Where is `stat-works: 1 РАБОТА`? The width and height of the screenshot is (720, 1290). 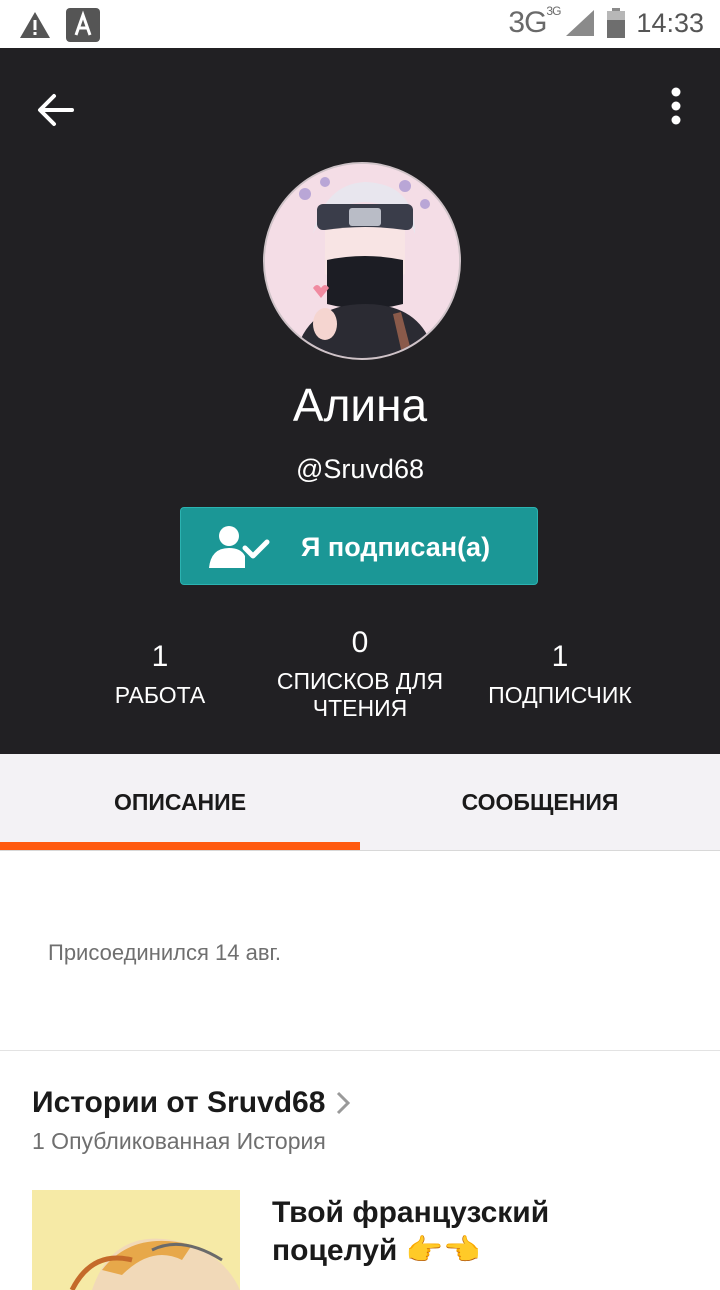
stat-works: 1 РАБОТА is located at coordinates (160, 674).